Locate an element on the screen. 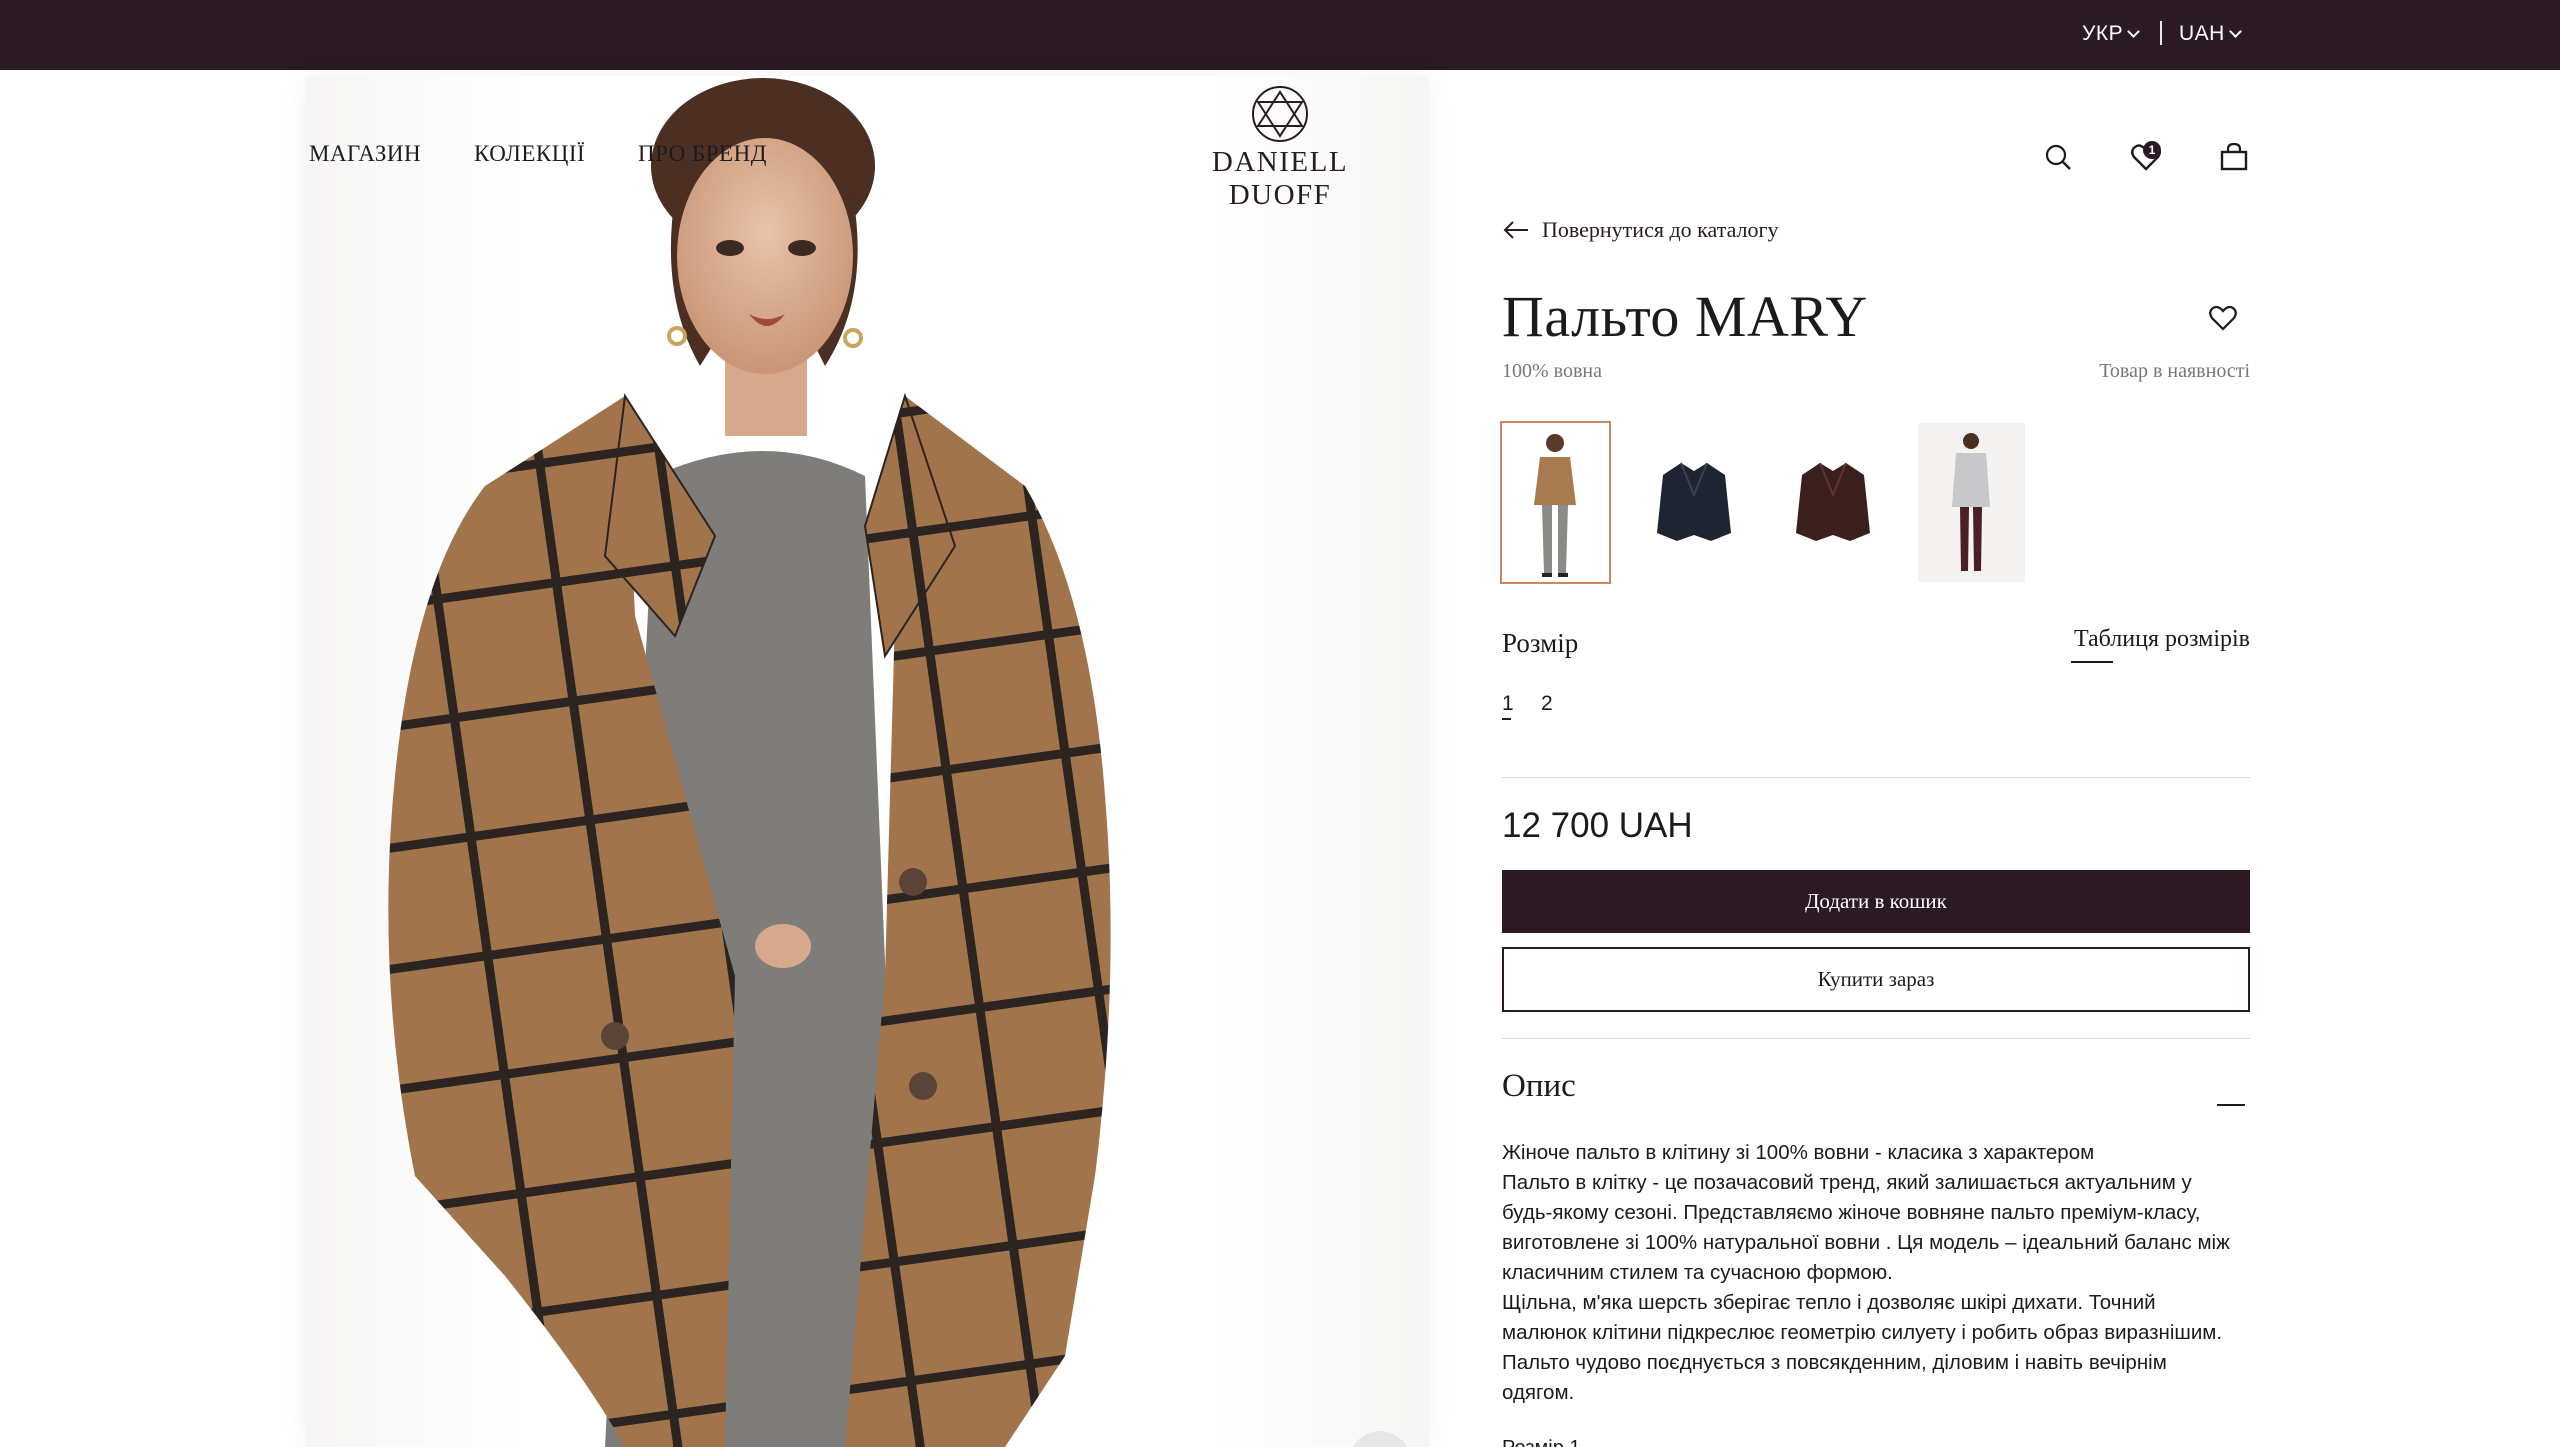  product-material: 100% вовна is located at coordinates (1552, 371).